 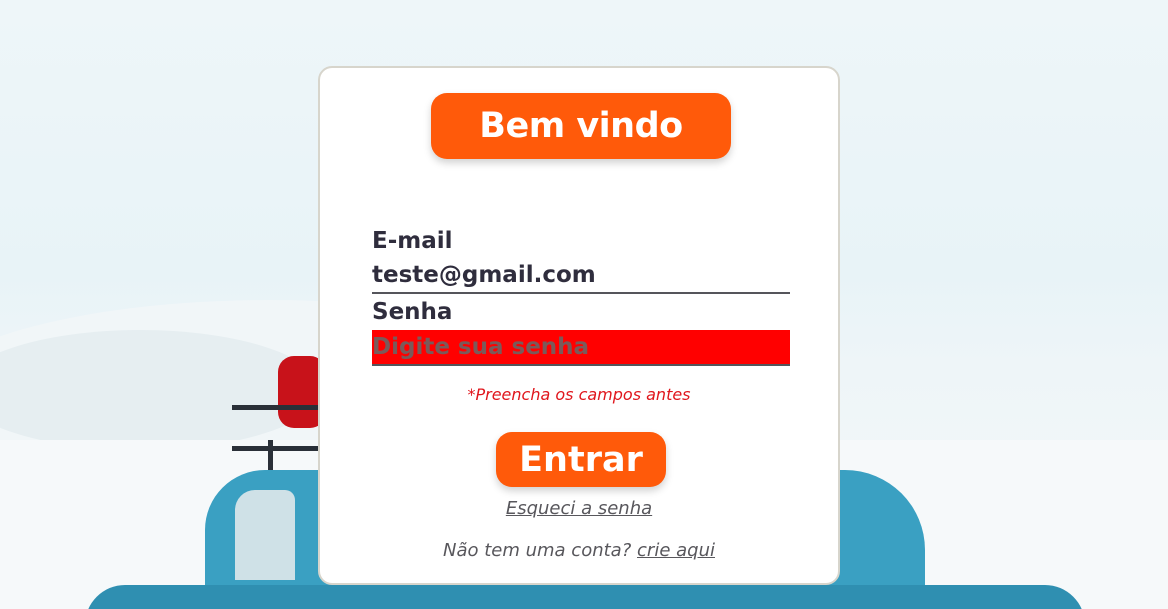 I want to click on login-button: Entrar, so click(x=581, y=459).